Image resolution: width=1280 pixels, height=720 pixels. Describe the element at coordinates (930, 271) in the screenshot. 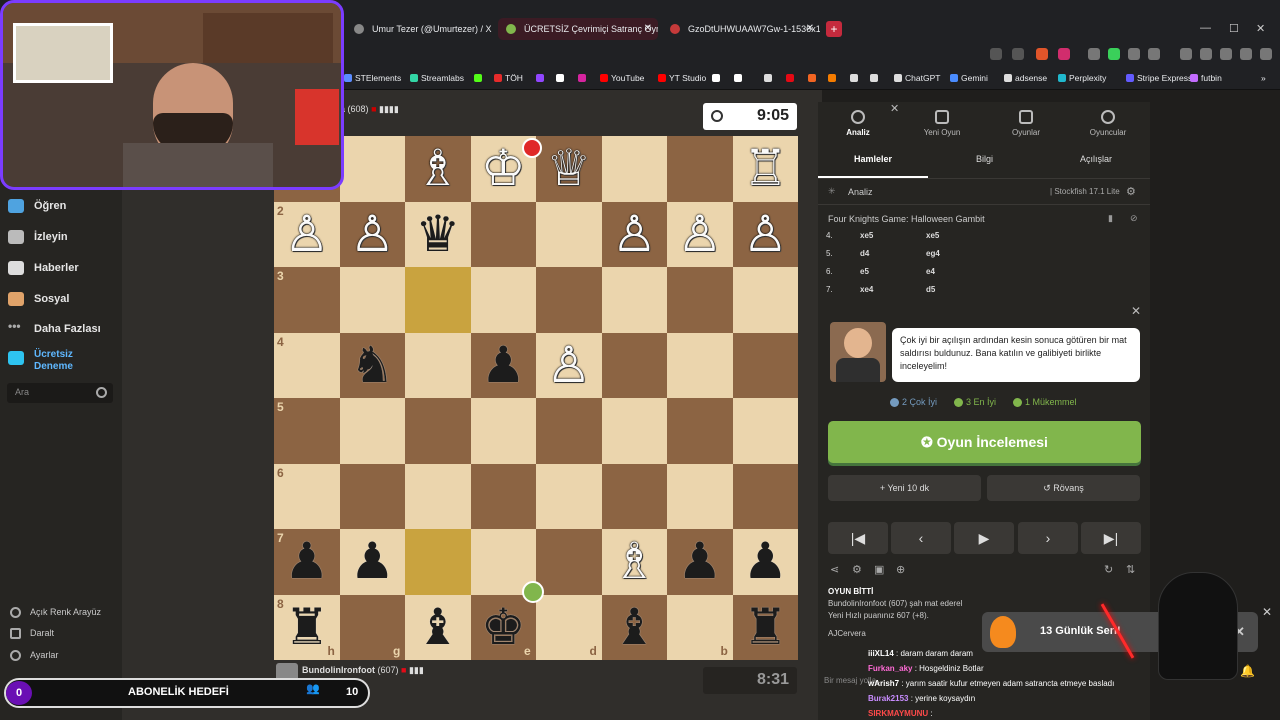

I see `black-move: e4` at that location.